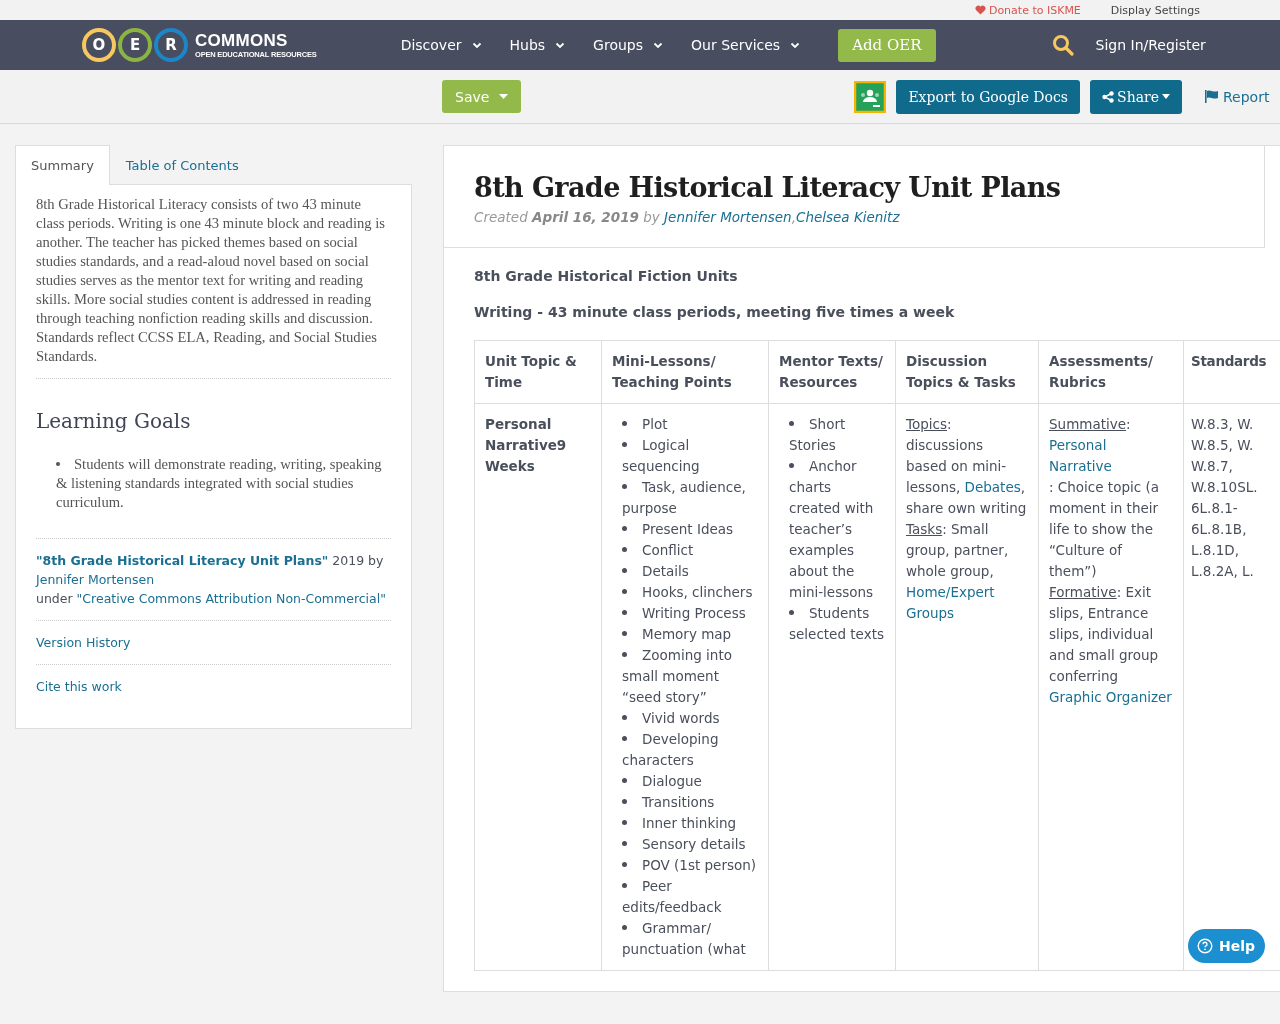 The width and height of the screenshot is (1280, 1024). Describe the element at coordinates (967, 603) in the screenshot. I see `cell-link: Home/Expert Groups` at that location.